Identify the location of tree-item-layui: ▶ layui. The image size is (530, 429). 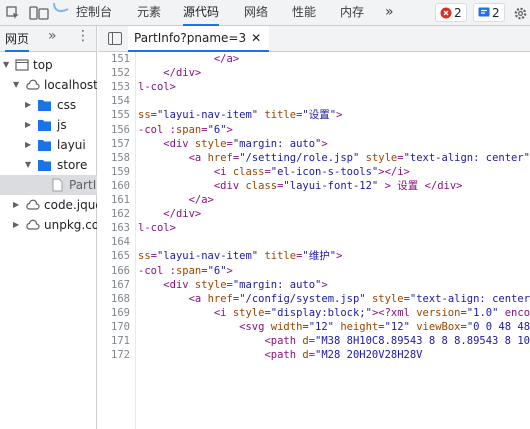
(48, 145).